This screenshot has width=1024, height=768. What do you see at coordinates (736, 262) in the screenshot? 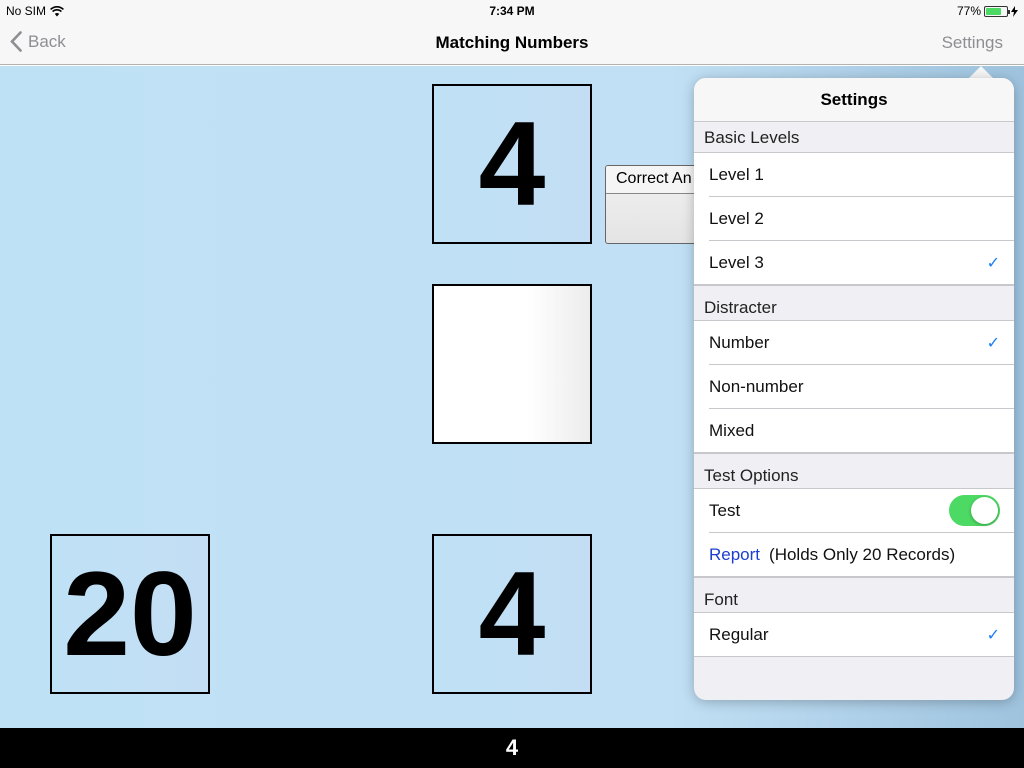
I see `row-label: Level 3` at bounding box center [736, 262].